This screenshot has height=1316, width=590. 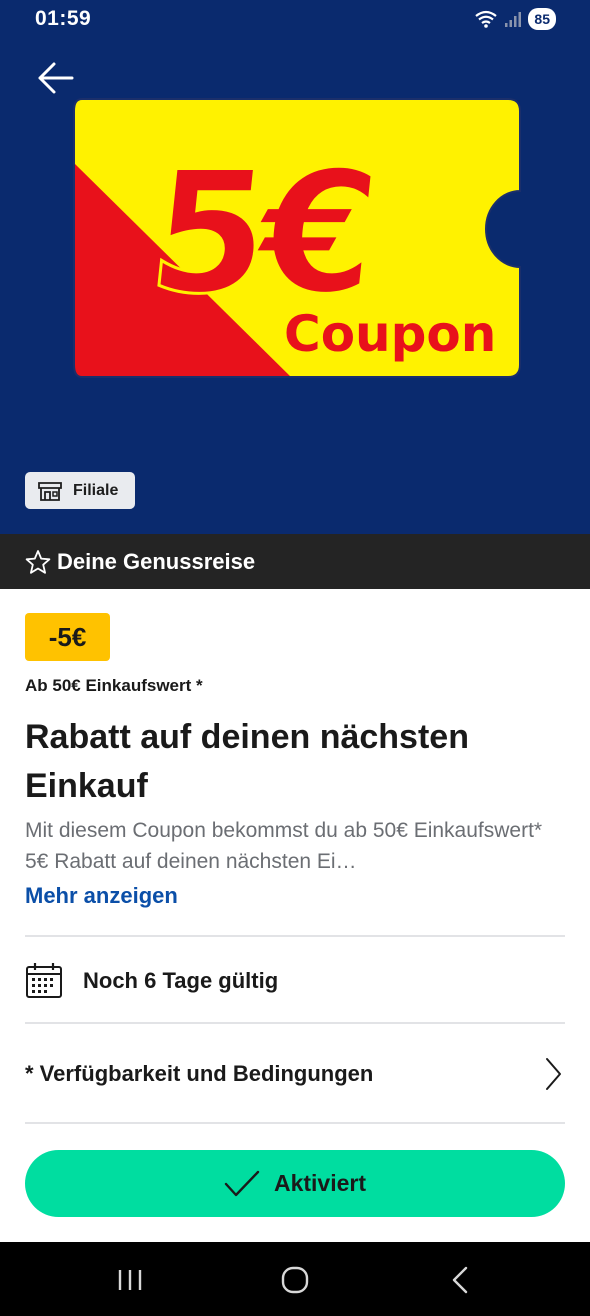 I want to click on recent-apps-button, so click(x=130, y=1280).